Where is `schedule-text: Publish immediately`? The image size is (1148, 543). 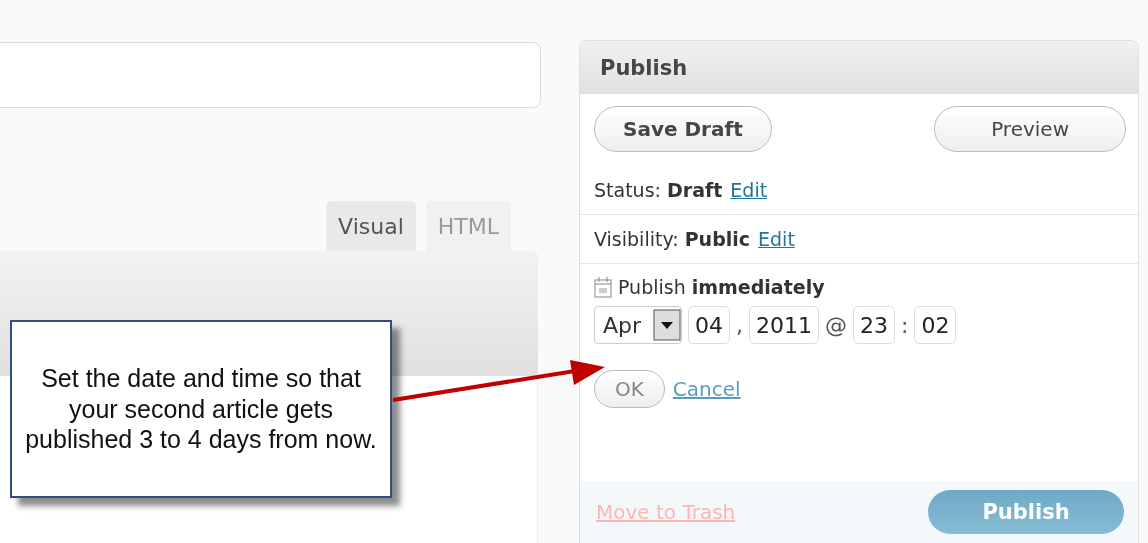 schedule-text: Publish immediately is located at coordinates (721, 287).